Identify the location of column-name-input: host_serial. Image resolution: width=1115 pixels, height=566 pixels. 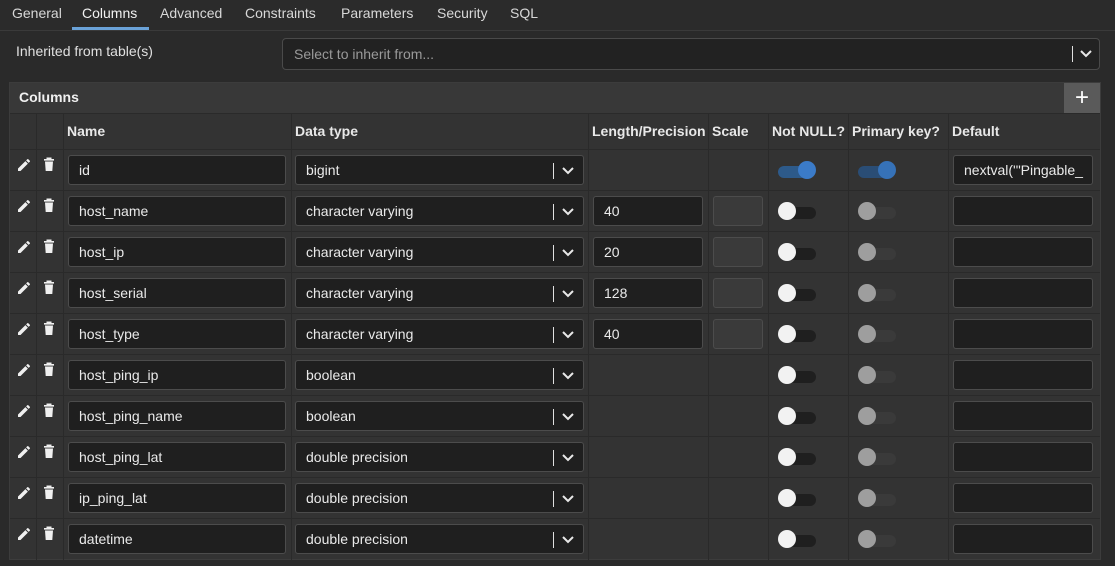
(177, 293).